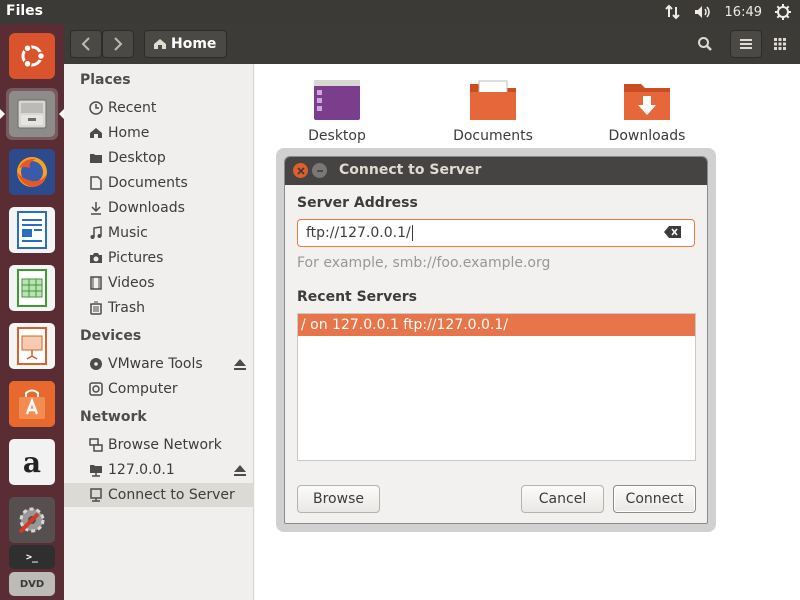  I want to click on folder-label: Documents, so click(493, 136).